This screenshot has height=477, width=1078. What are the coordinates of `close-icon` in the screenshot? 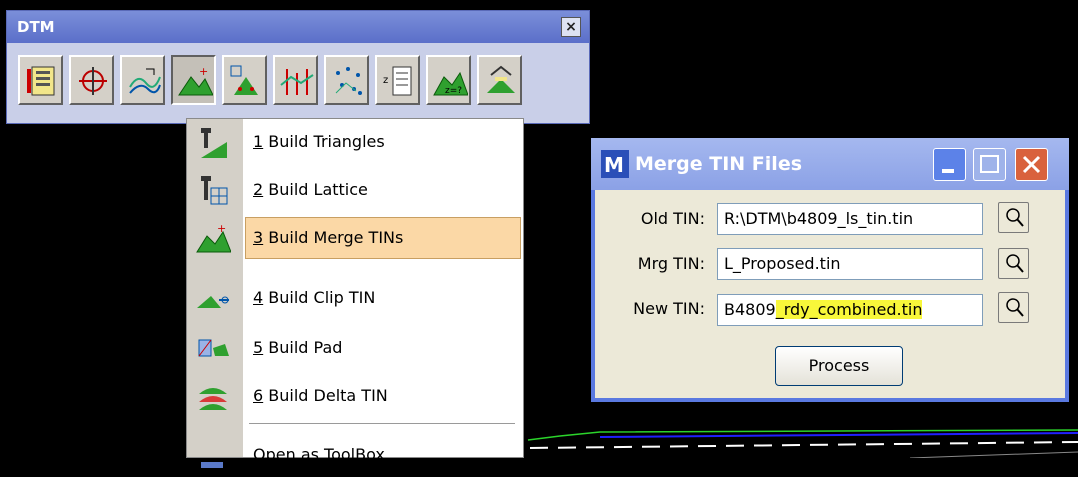 It's located at (1031, 164).